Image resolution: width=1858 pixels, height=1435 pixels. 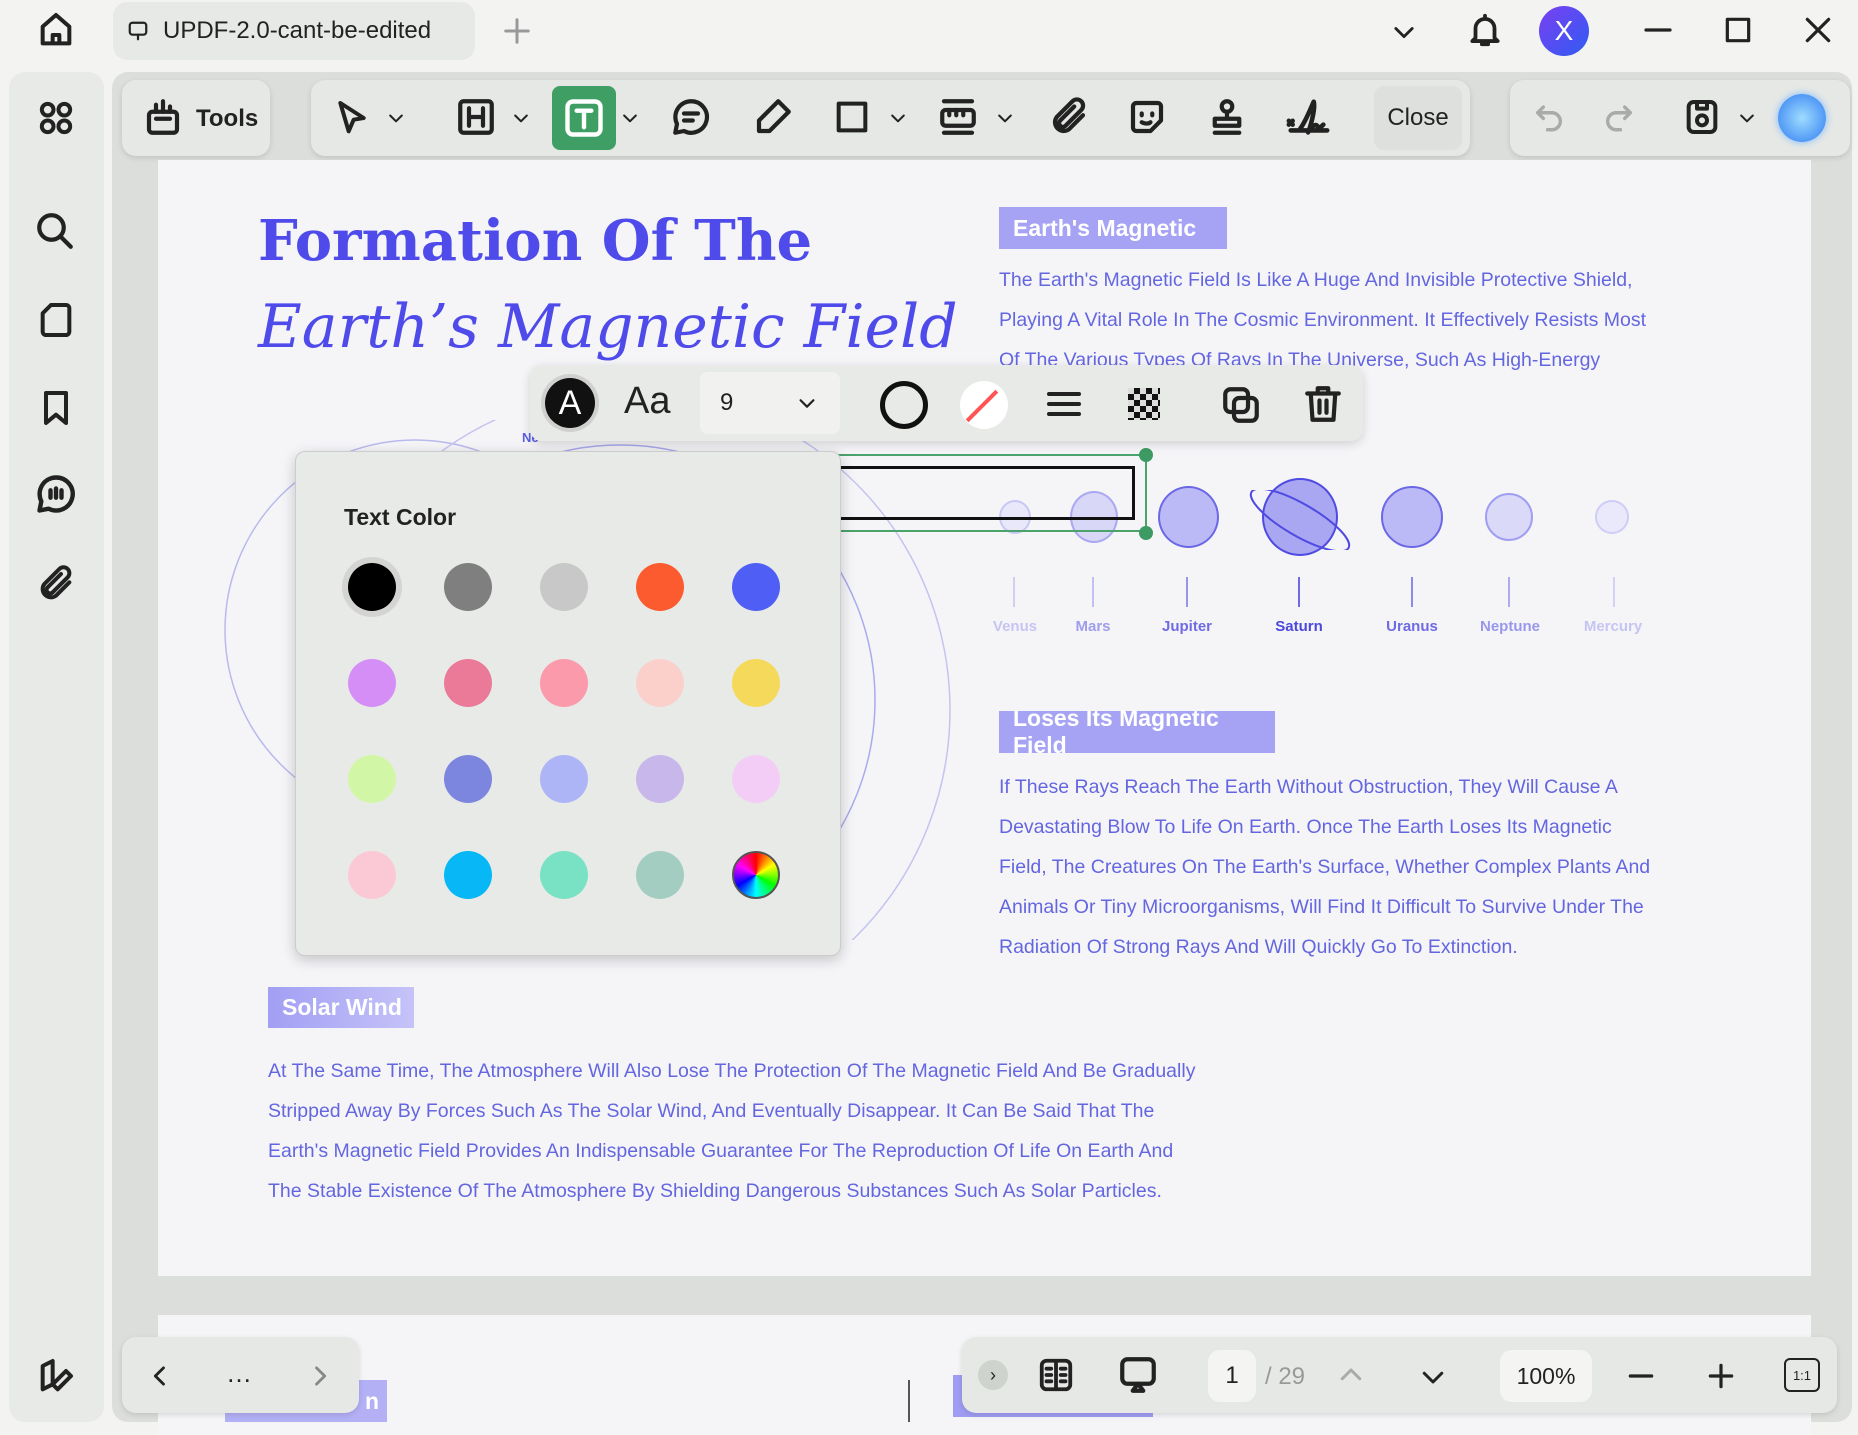 What do you see at coordinates (476, 117) in the screenshot?
I see `highlight-icon` at bounding box center [476, 117].